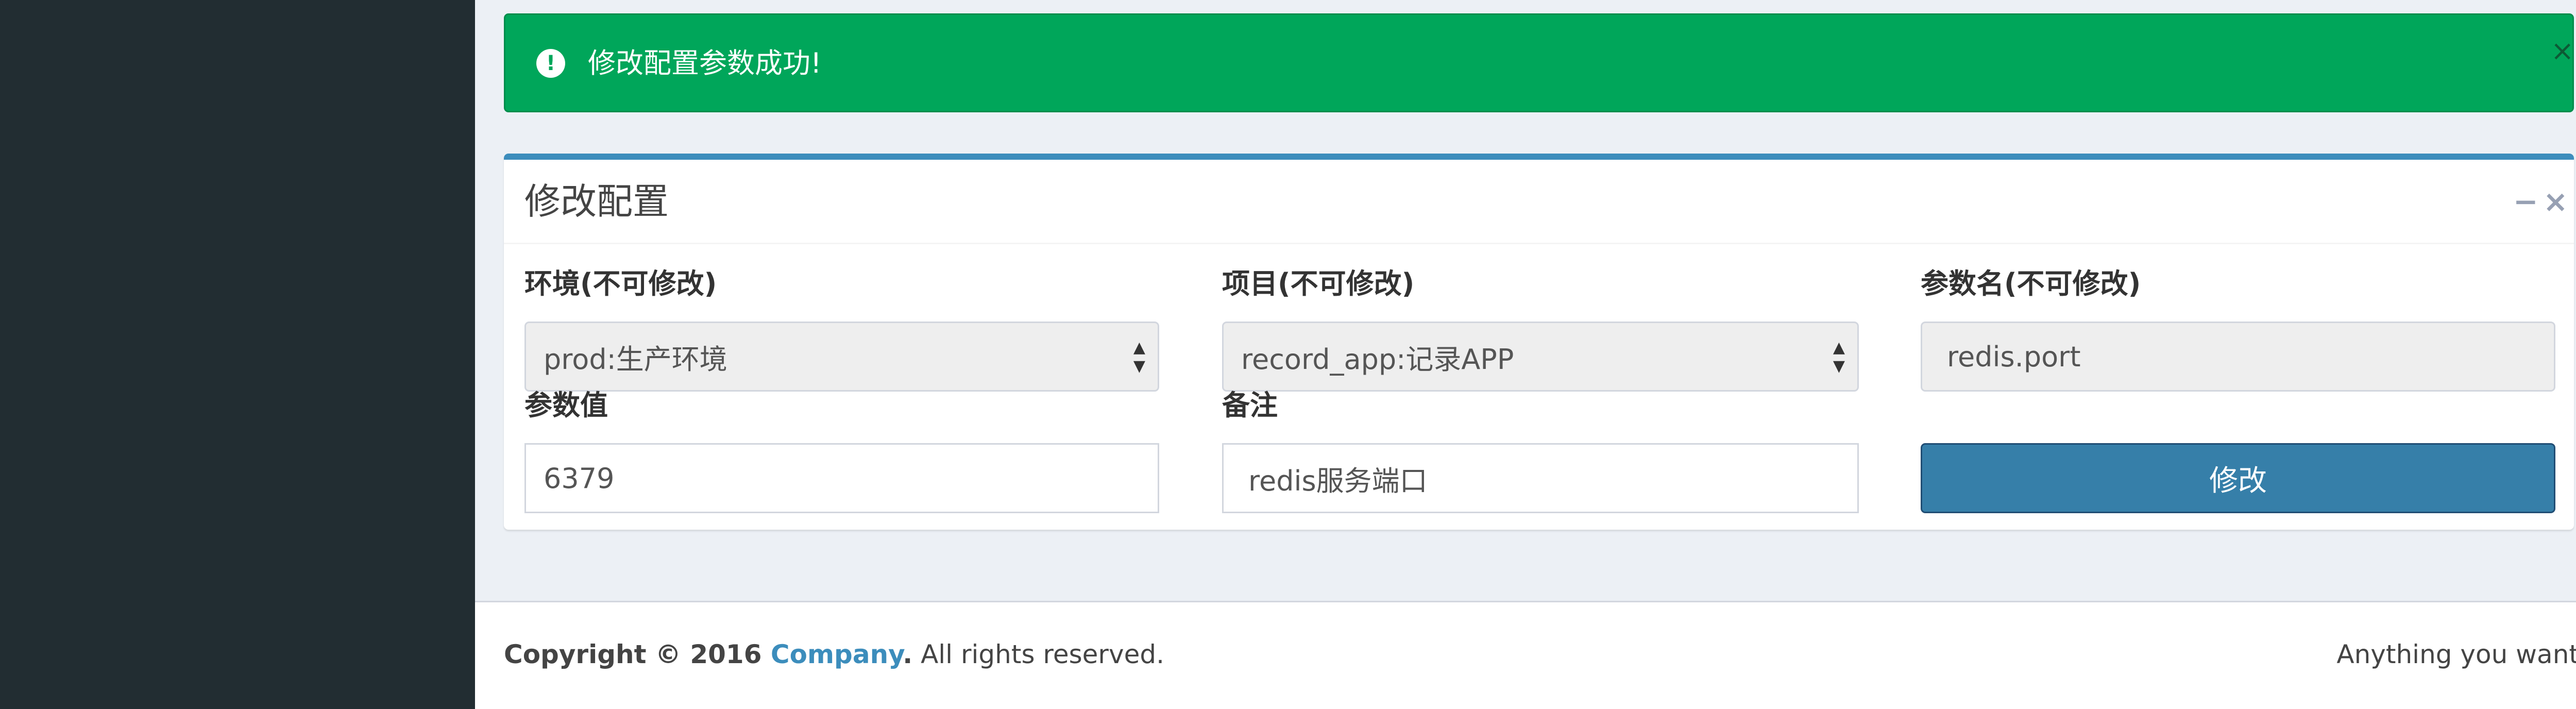  I want to click on copyright-prefix: Copyright © 2016, so click(638, 654).